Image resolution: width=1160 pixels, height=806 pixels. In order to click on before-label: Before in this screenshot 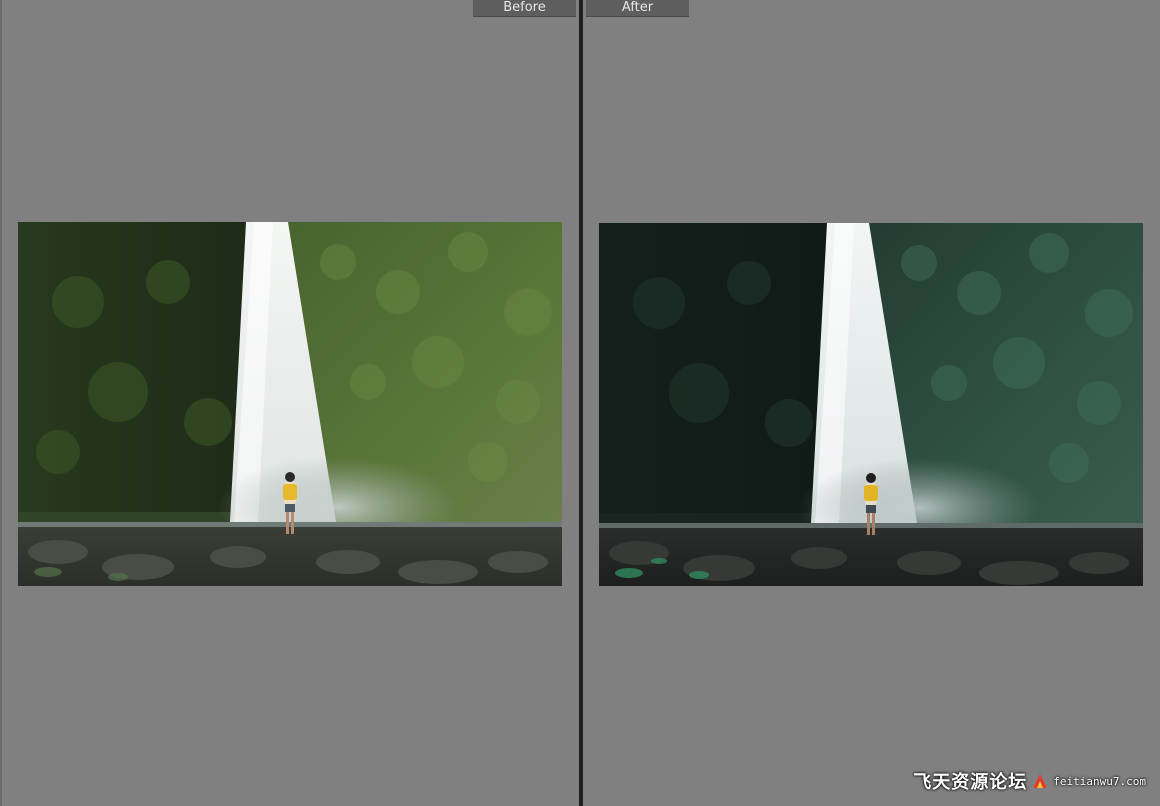, I will do `click(524, 8)`.